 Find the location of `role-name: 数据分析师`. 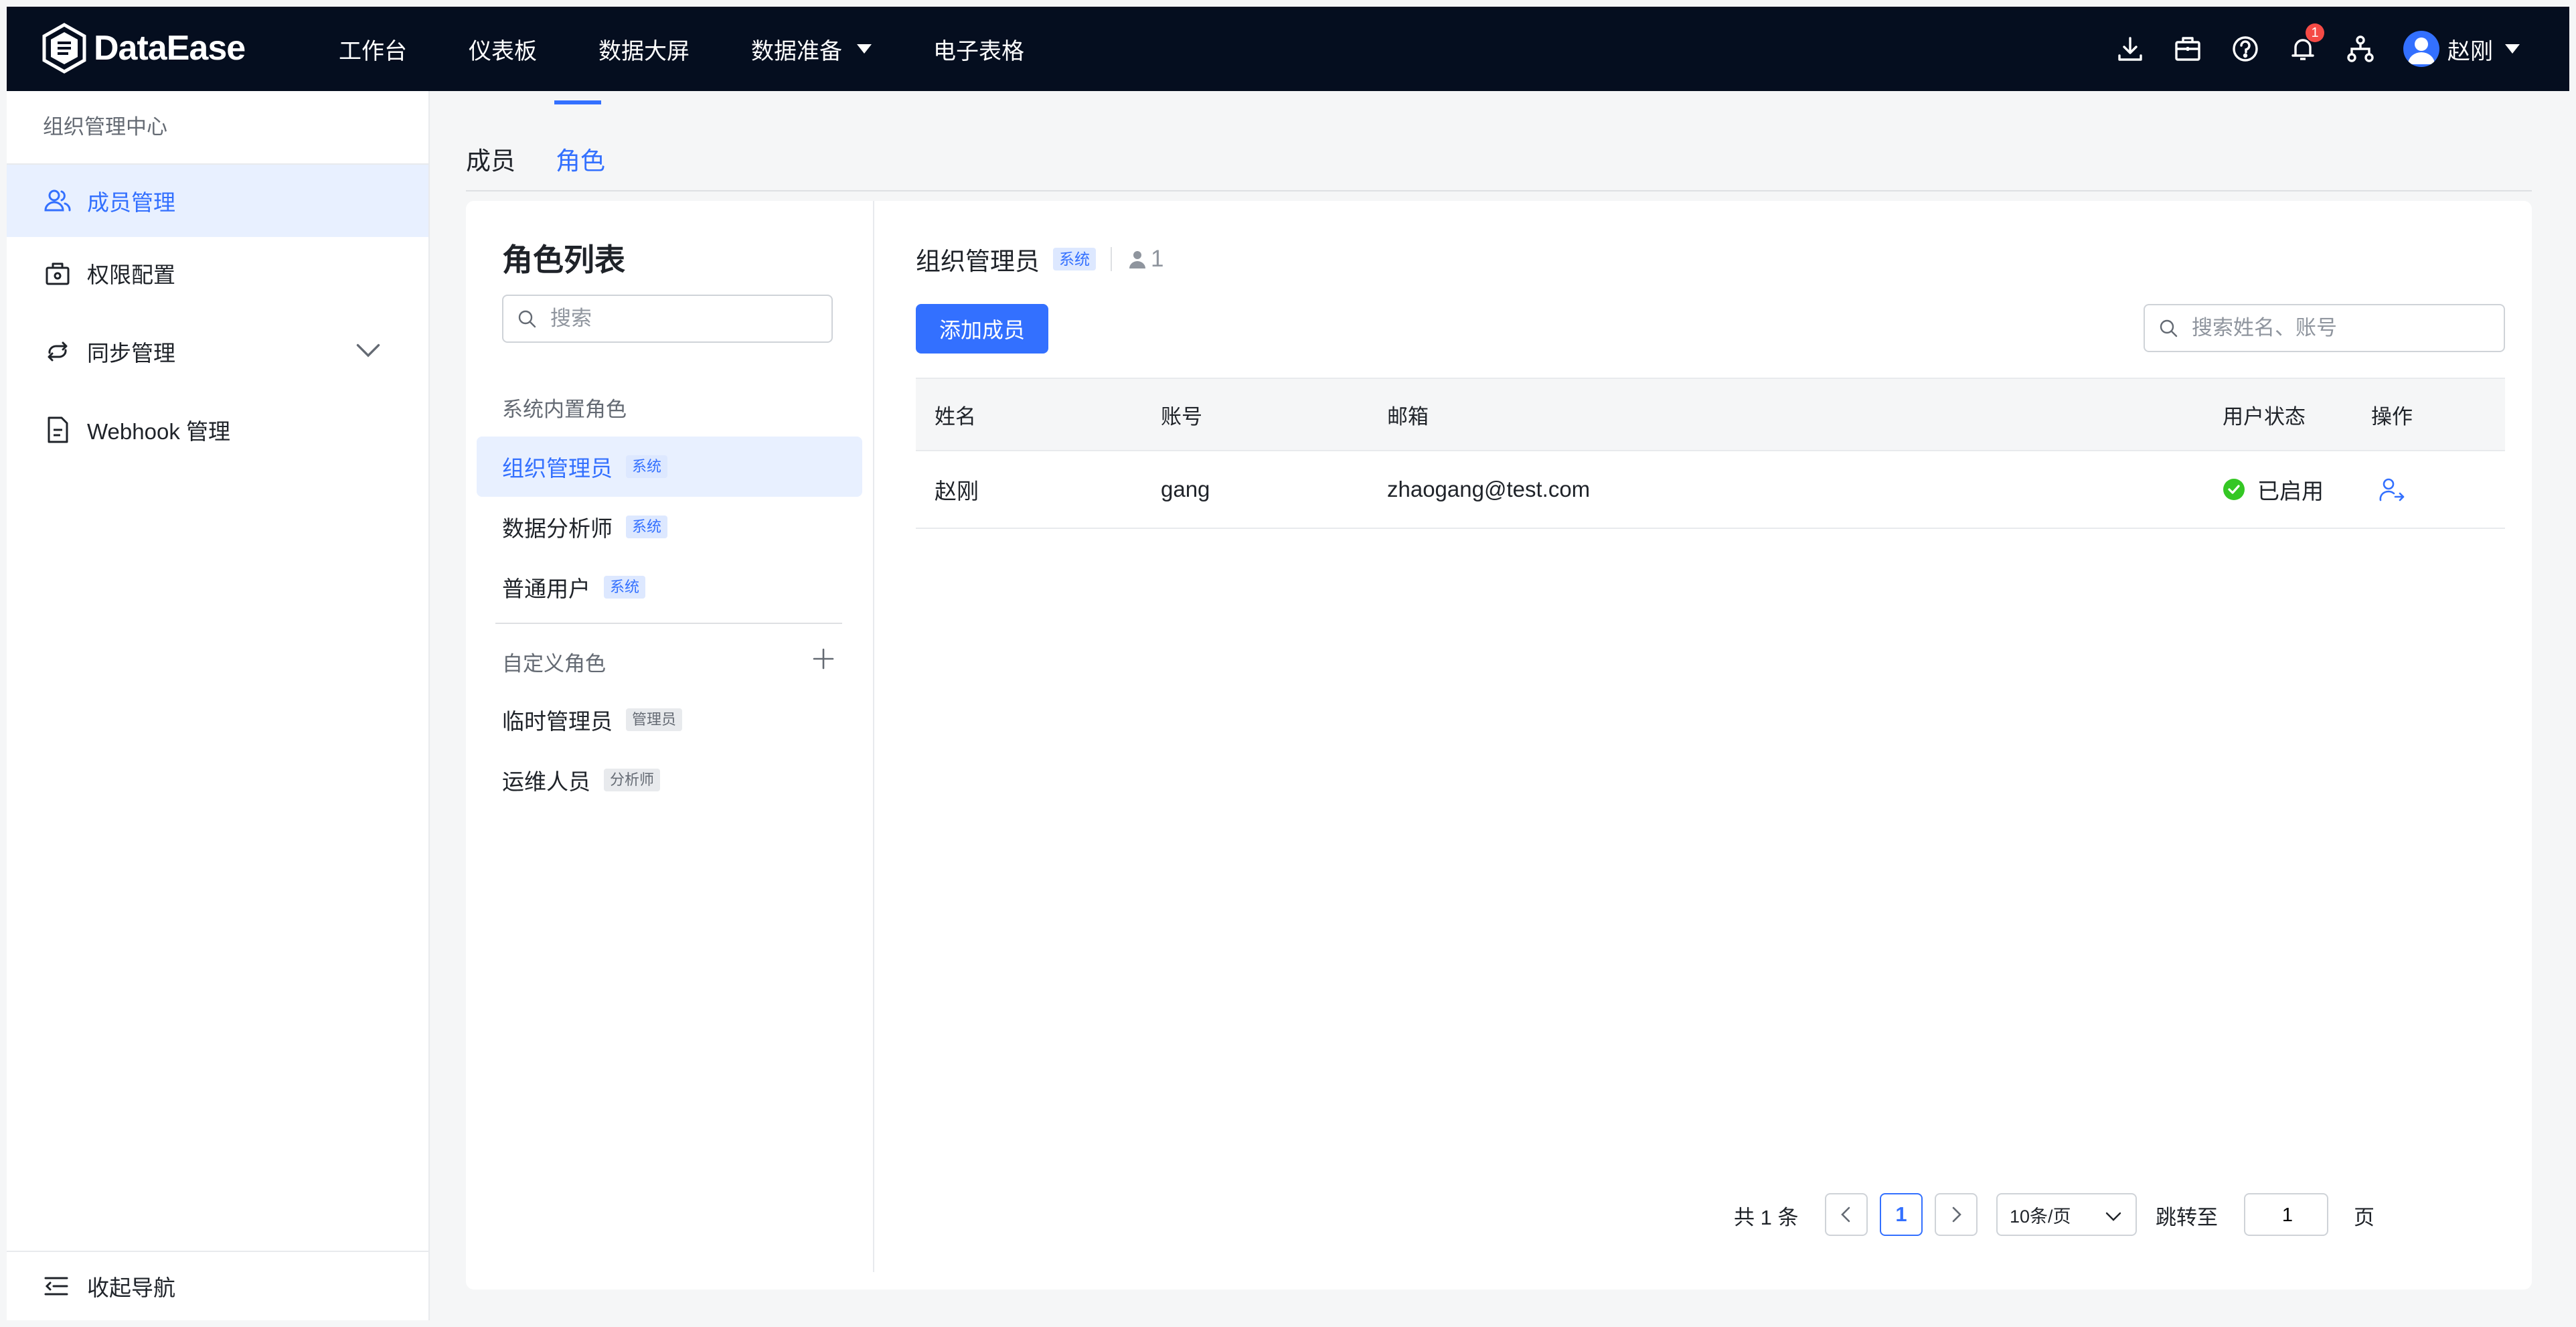

role-name: 数据分析师 is located at coordinates (558, 528).